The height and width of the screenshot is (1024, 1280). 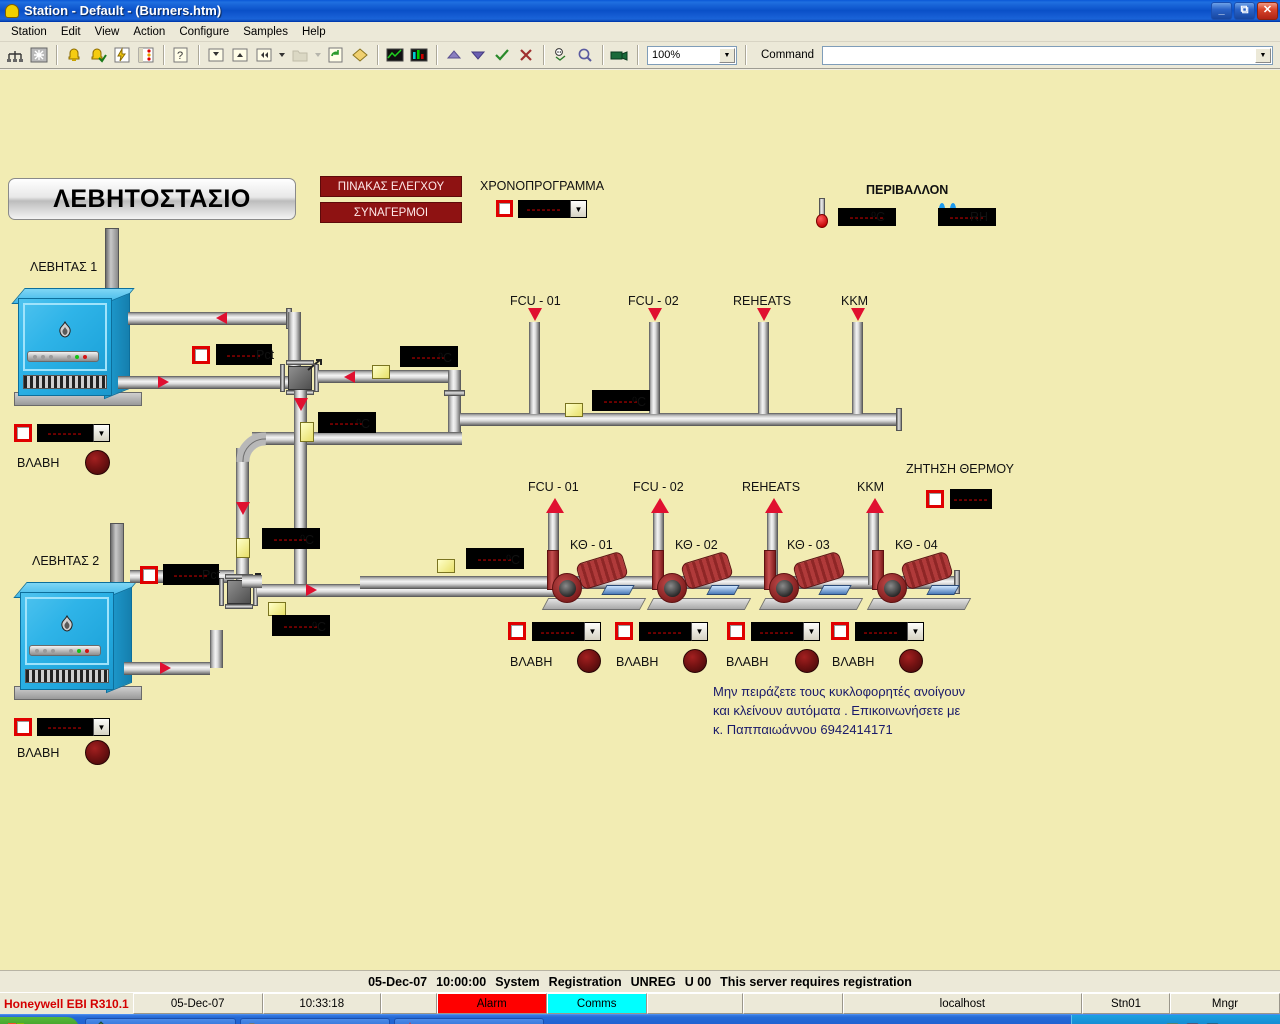 What do you see at coordinates (892, 588) in the screenshot?
I see `pump-4-eye` at bounding box center [892, 588].